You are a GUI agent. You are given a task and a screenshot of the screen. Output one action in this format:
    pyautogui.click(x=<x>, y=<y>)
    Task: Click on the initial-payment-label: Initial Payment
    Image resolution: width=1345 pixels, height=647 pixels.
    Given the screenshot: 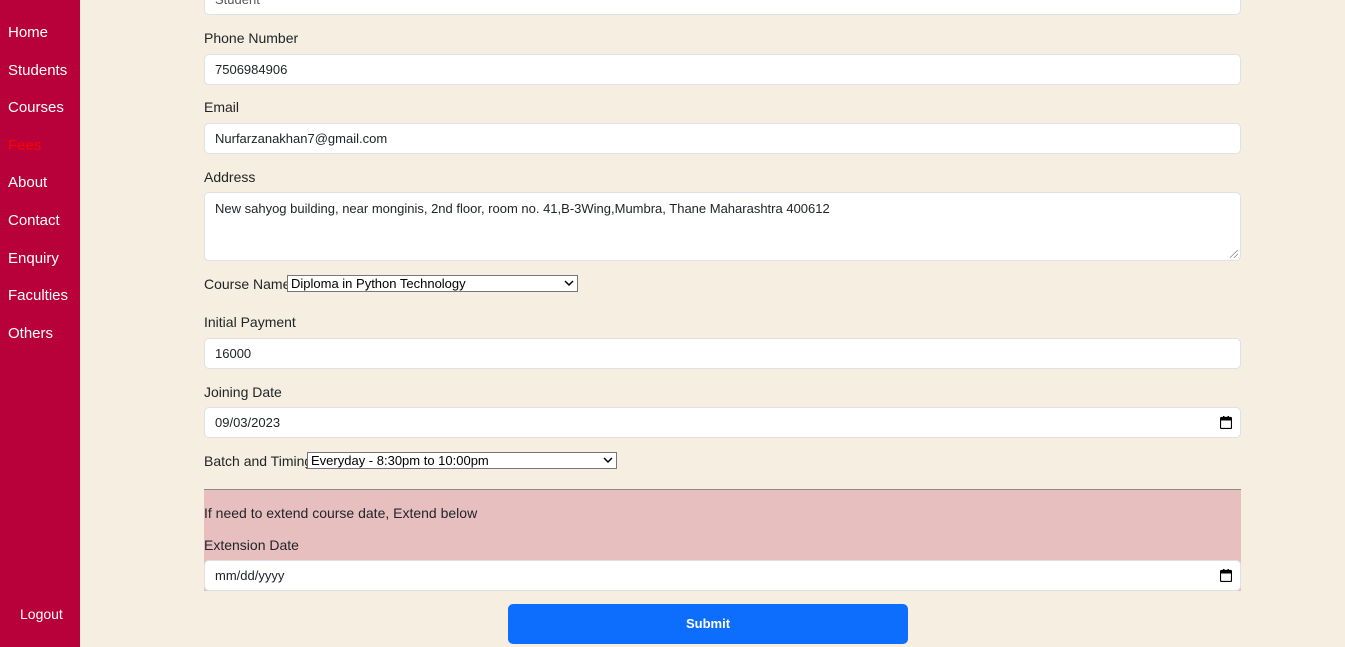 What is the action you would take?
    pyautogui.click(x=250, y=322)
    